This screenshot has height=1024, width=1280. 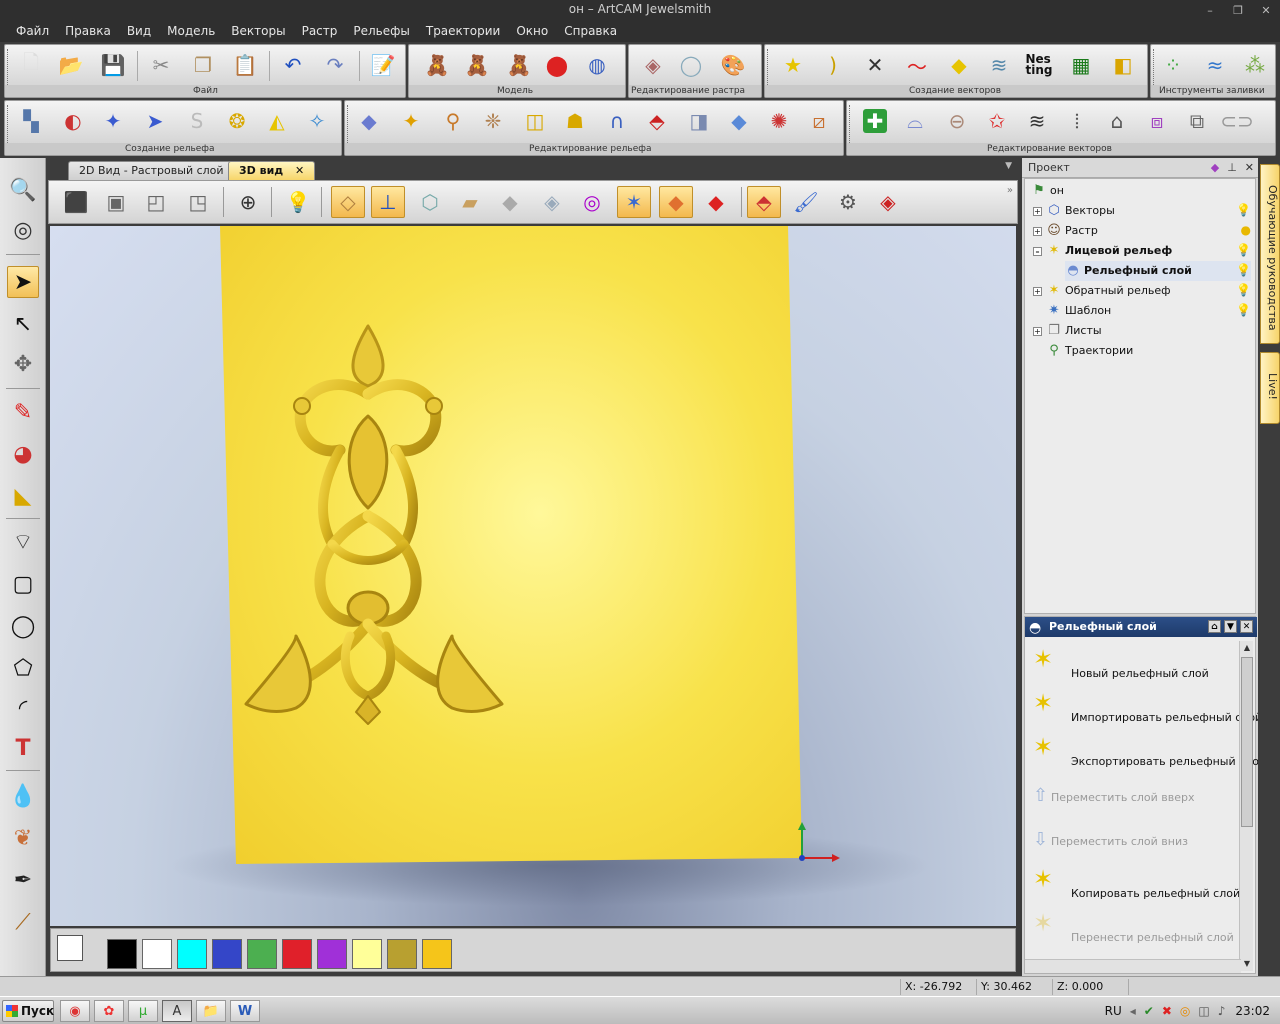 I want to click on paint-palette-icon: 🎨, so click(x=733, y=65).